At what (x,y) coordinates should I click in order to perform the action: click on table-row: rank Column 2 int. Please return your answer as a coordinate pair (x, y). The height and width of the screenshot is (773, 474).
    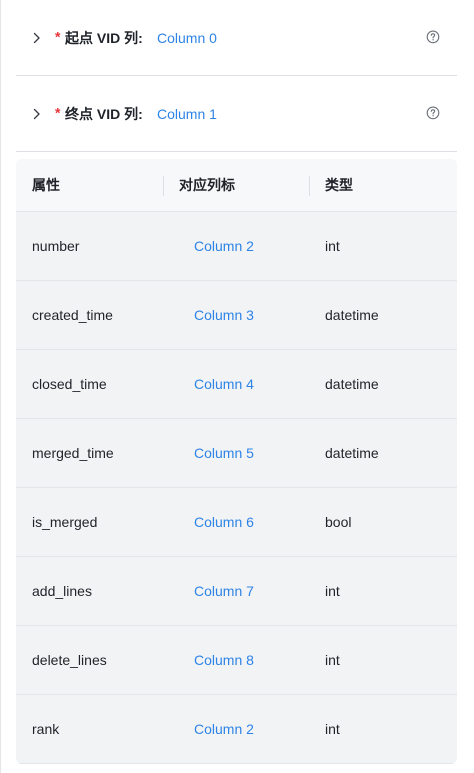
    Looking at the image, I should click on (236, 729).